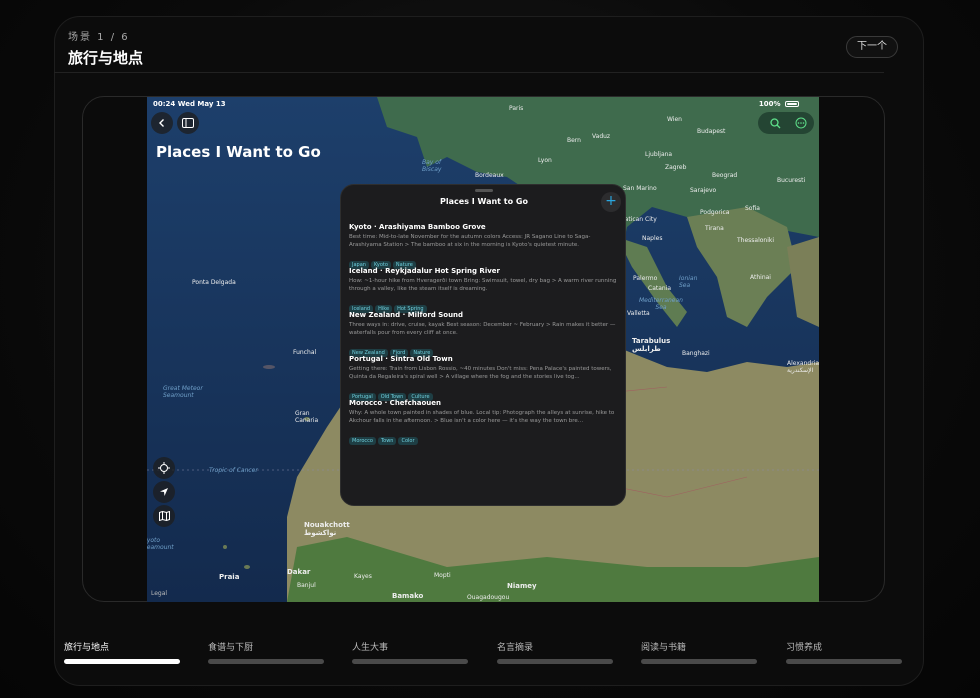 This screenshot has height=698, width=980. Describe the element at coordinates (489, 175) in the screenshot. I see `map-label: Bordeaux` at that location.